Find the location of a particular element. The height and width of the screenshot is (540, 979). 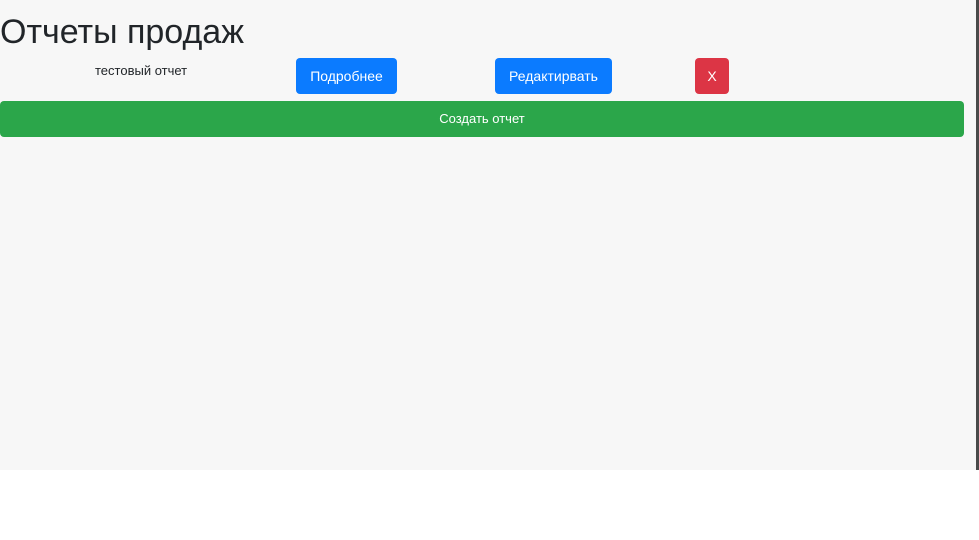

report-name: тестовый отчет is located at coordinates (141, 70).